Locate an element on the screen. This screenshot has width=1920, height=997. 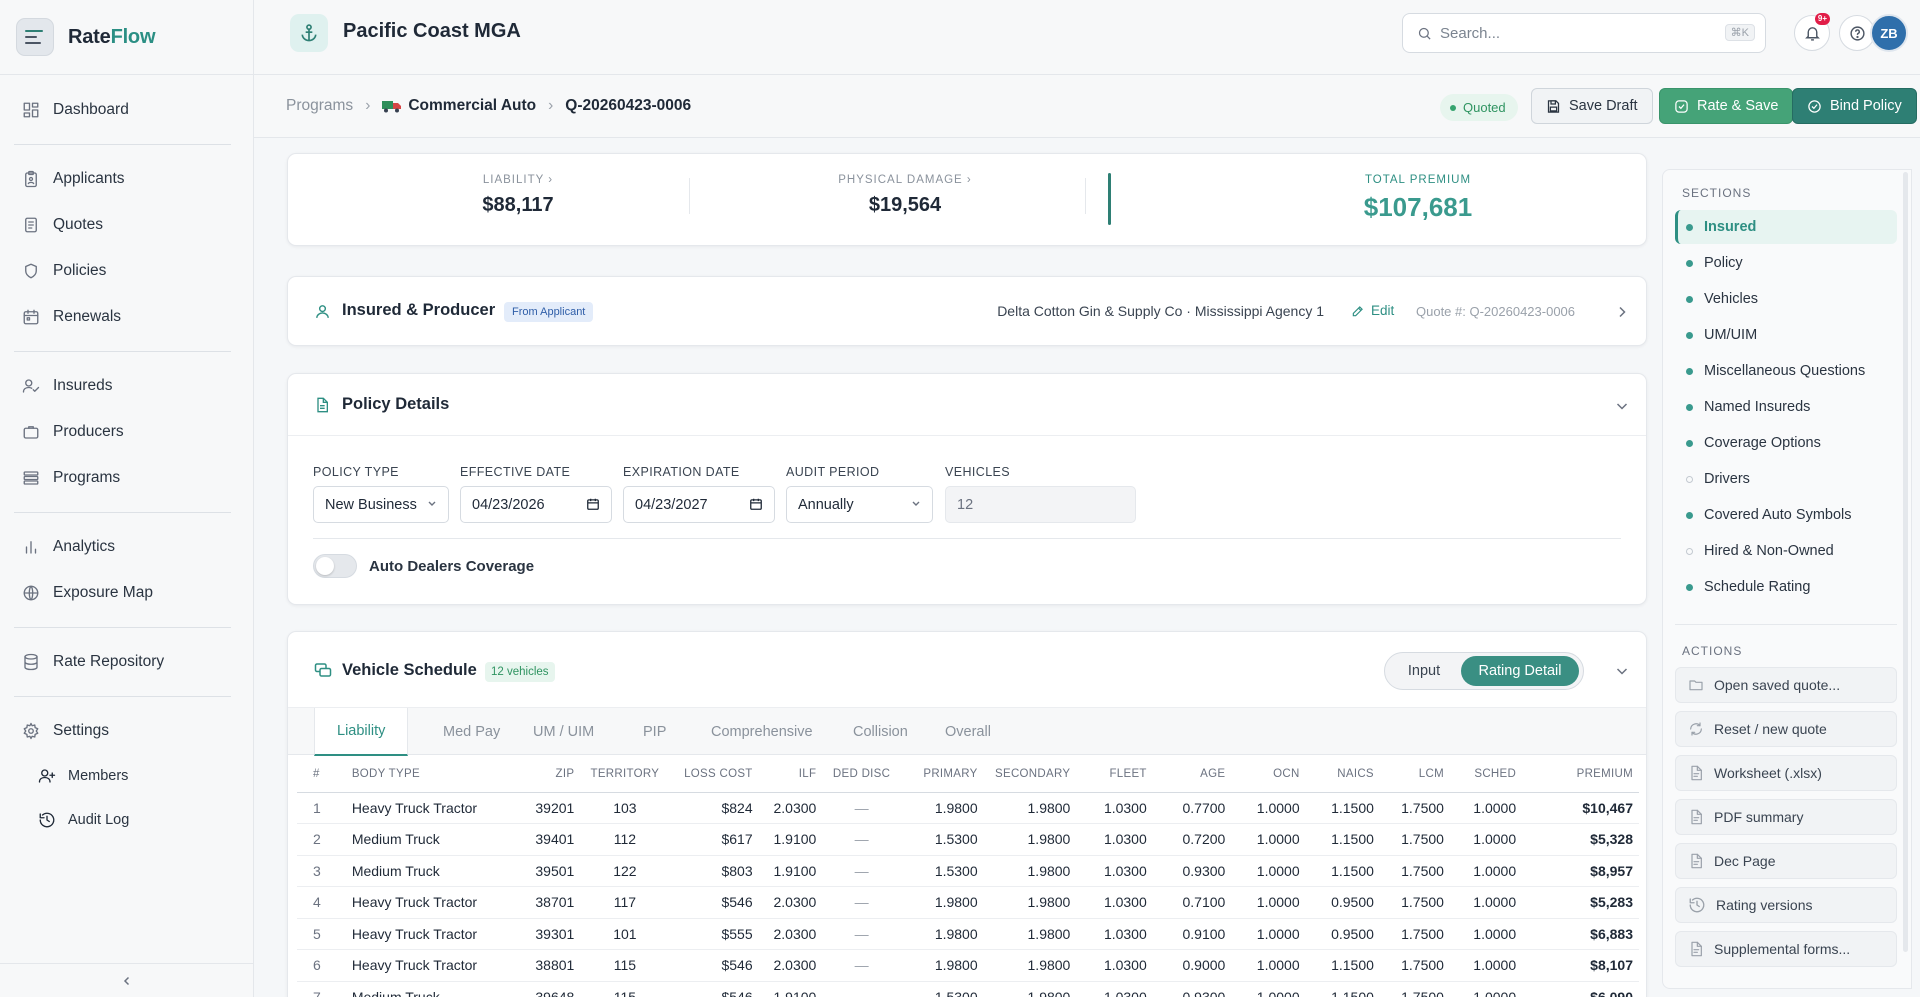
menu-toggle-button is located at coordinates (35, 37).